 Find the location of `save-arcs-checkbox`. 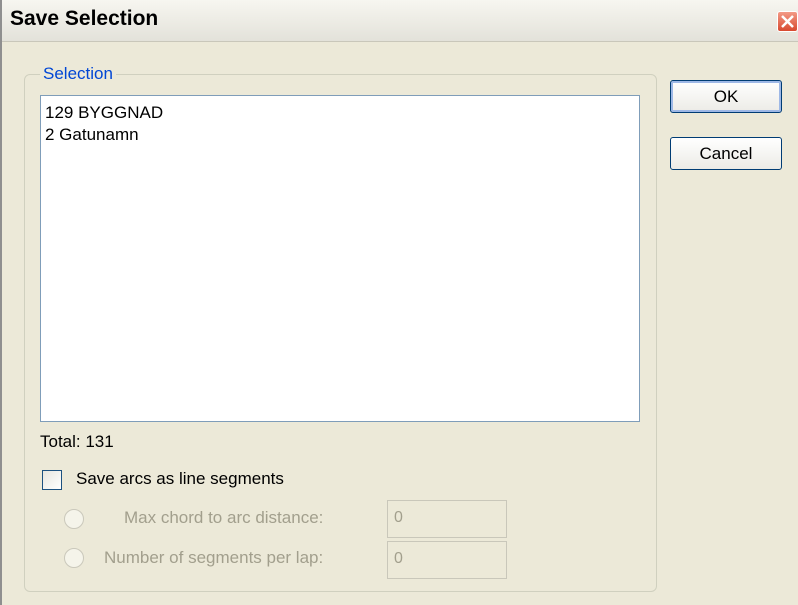

save-arcs-checkbox is located at coordinates (52, 480).